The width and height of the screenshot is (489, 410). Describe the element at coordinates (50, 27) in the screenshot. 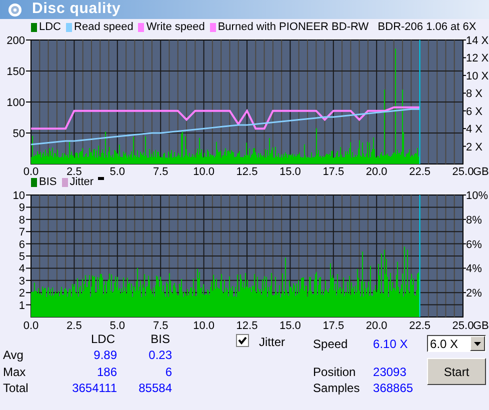

I see `legend-label: LDC` at that location.